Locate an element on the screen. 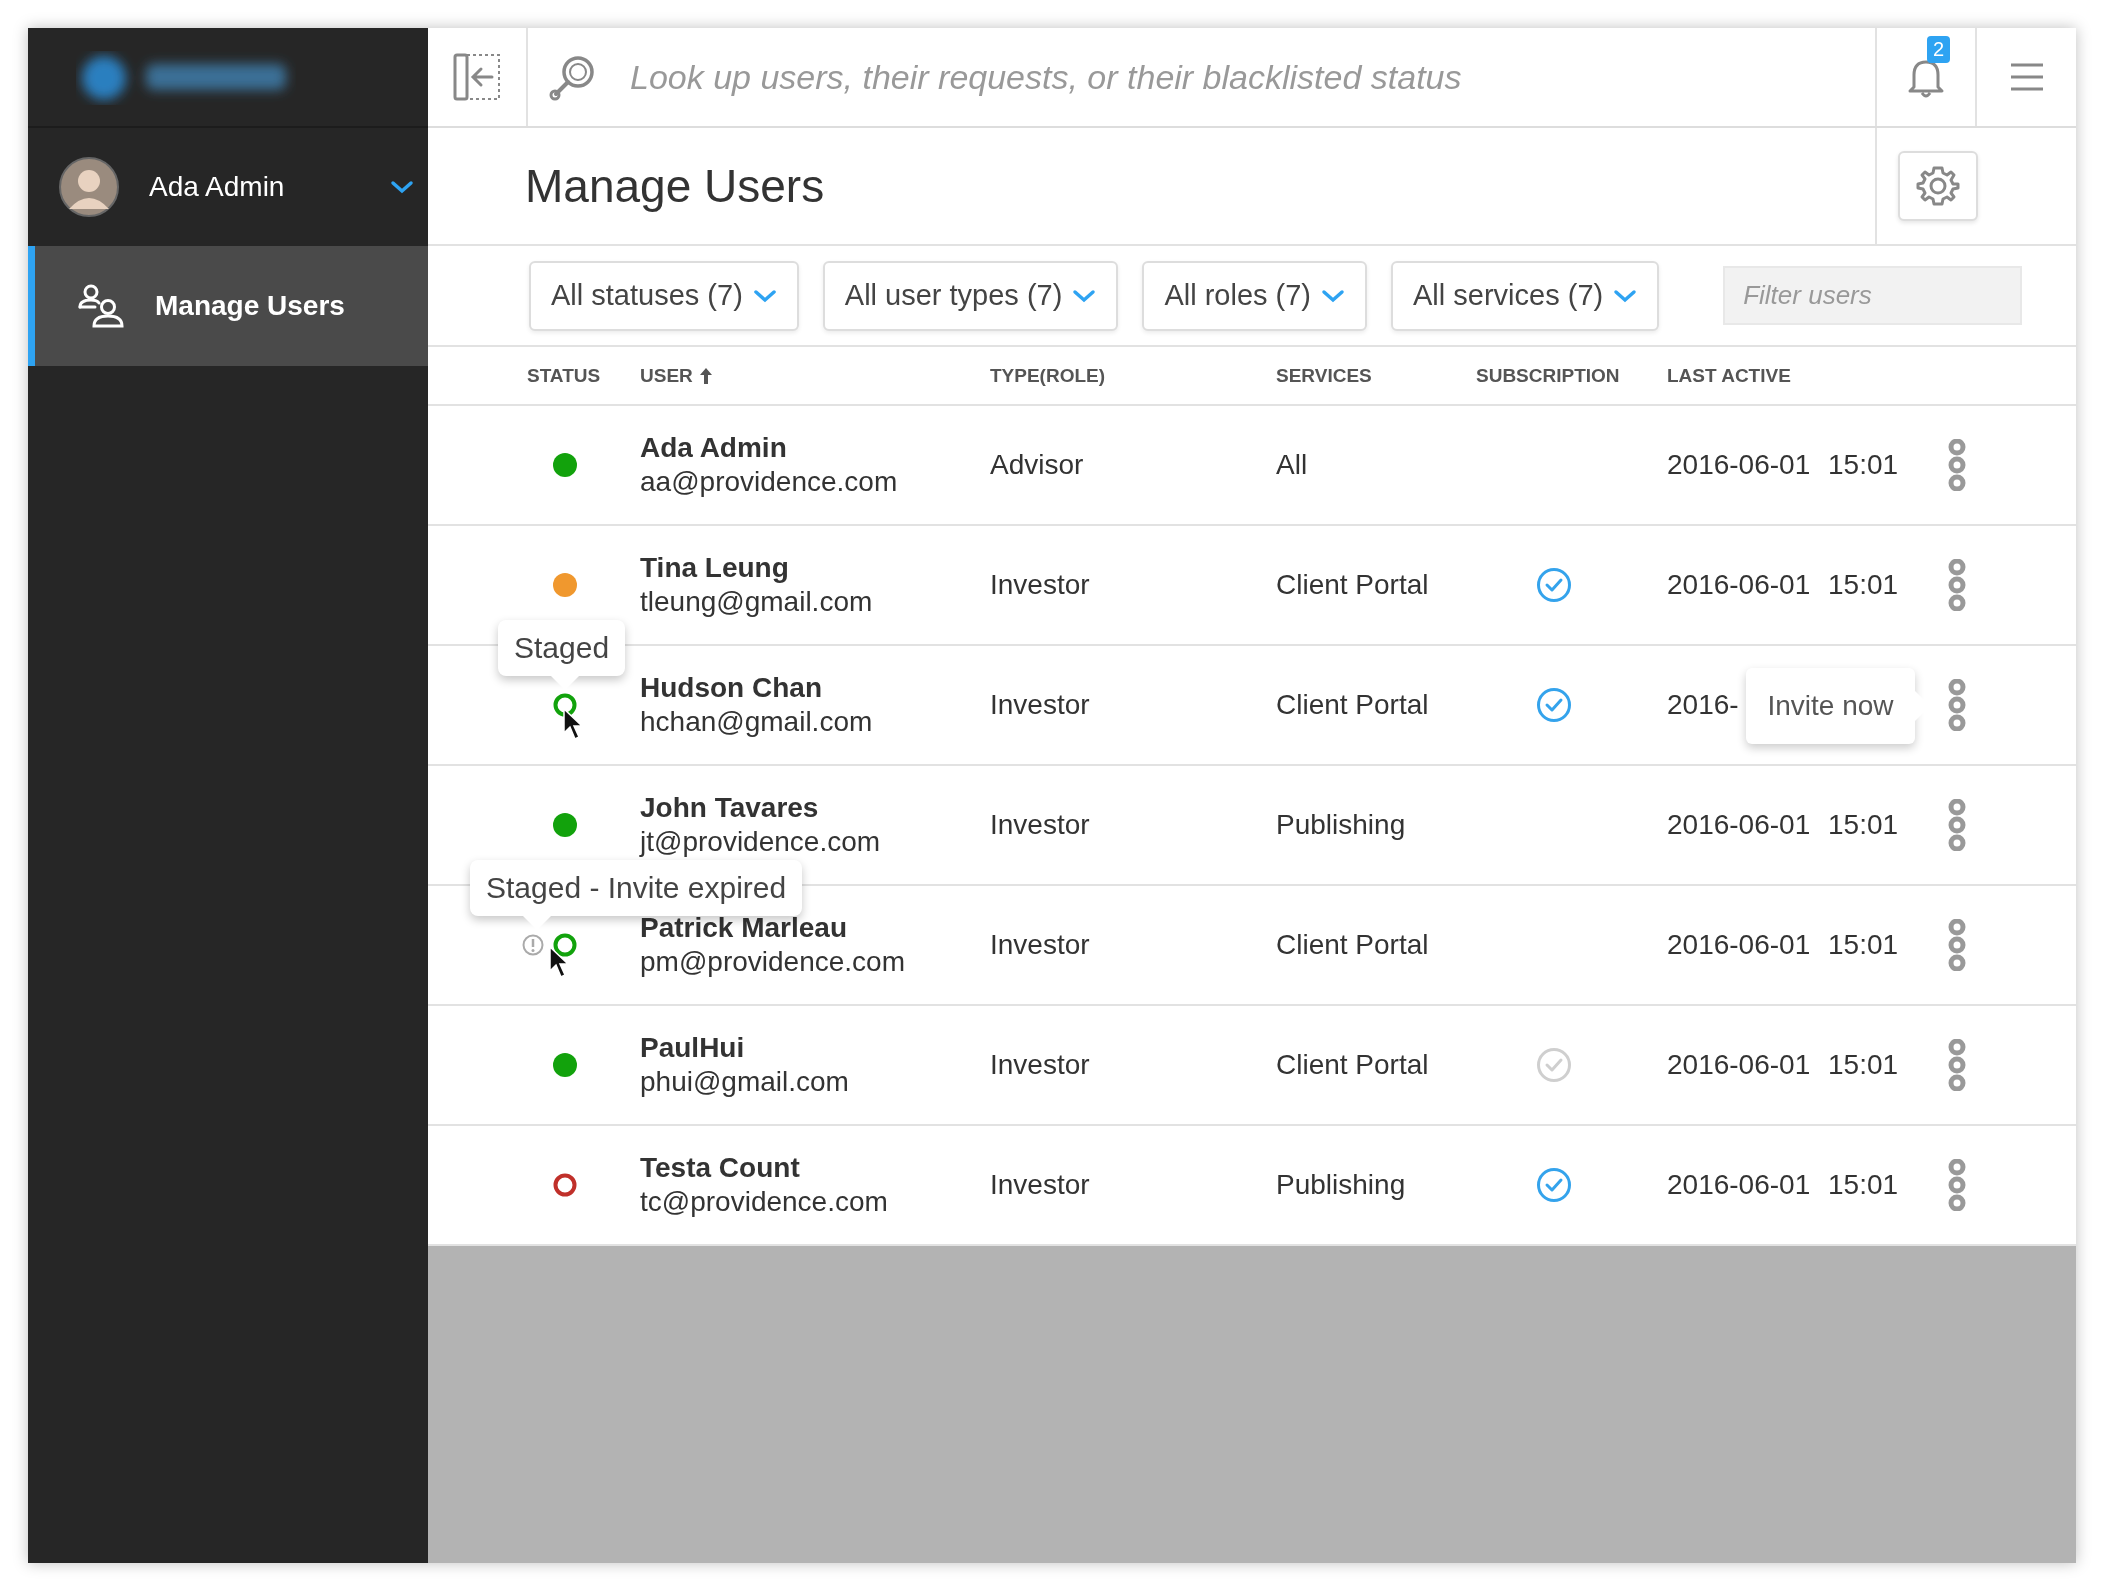  settings-icon is located at coordinates (1938, 186).